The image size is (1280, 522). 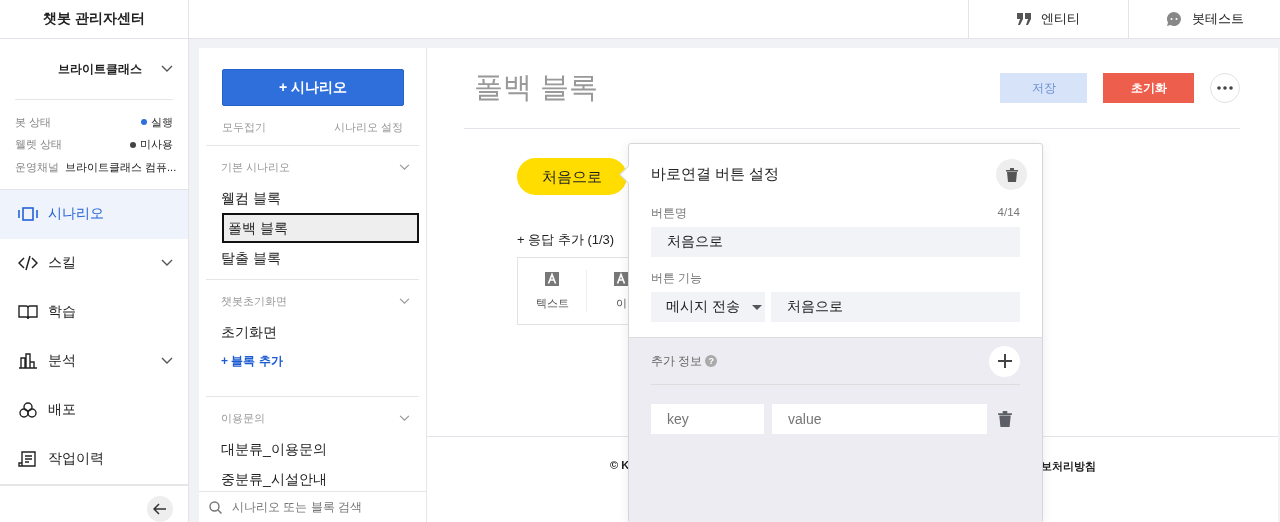 I want to click on more-button, so click(x=1225, y=88).